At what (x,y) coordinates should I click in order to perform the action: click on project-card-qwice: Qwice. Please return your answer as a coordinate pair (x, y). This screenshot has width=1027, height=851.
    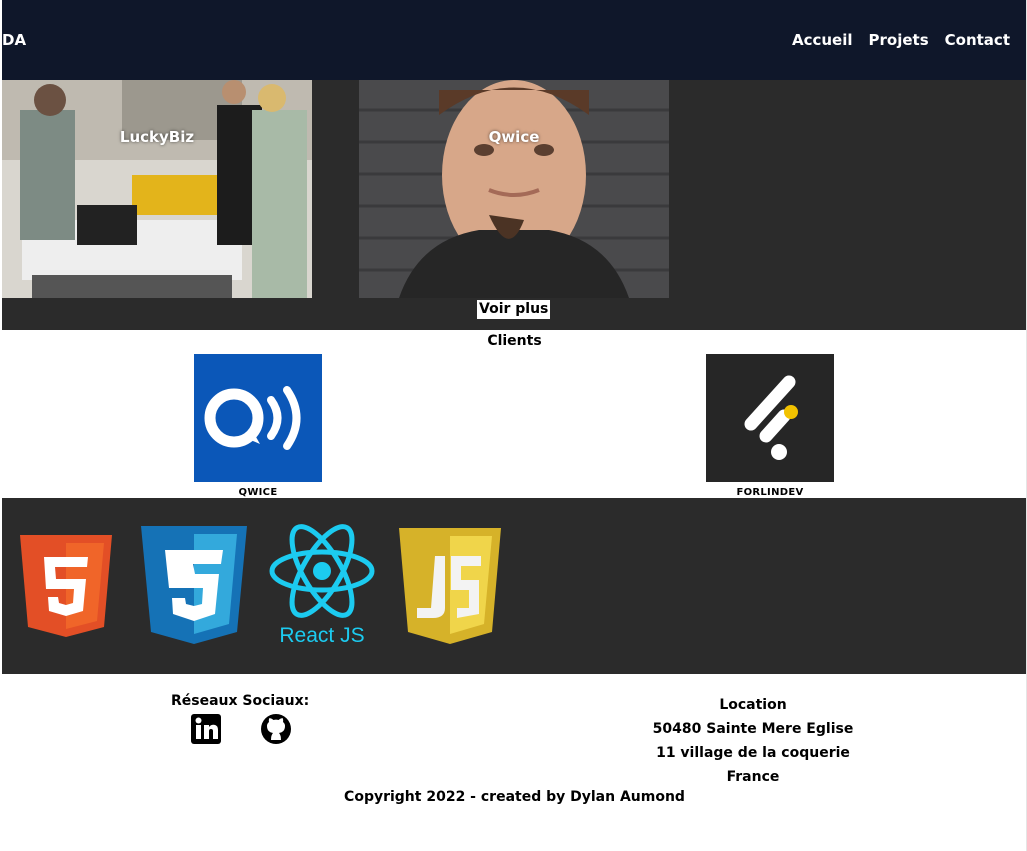
    Looking at the image, I should click on (514, 189).